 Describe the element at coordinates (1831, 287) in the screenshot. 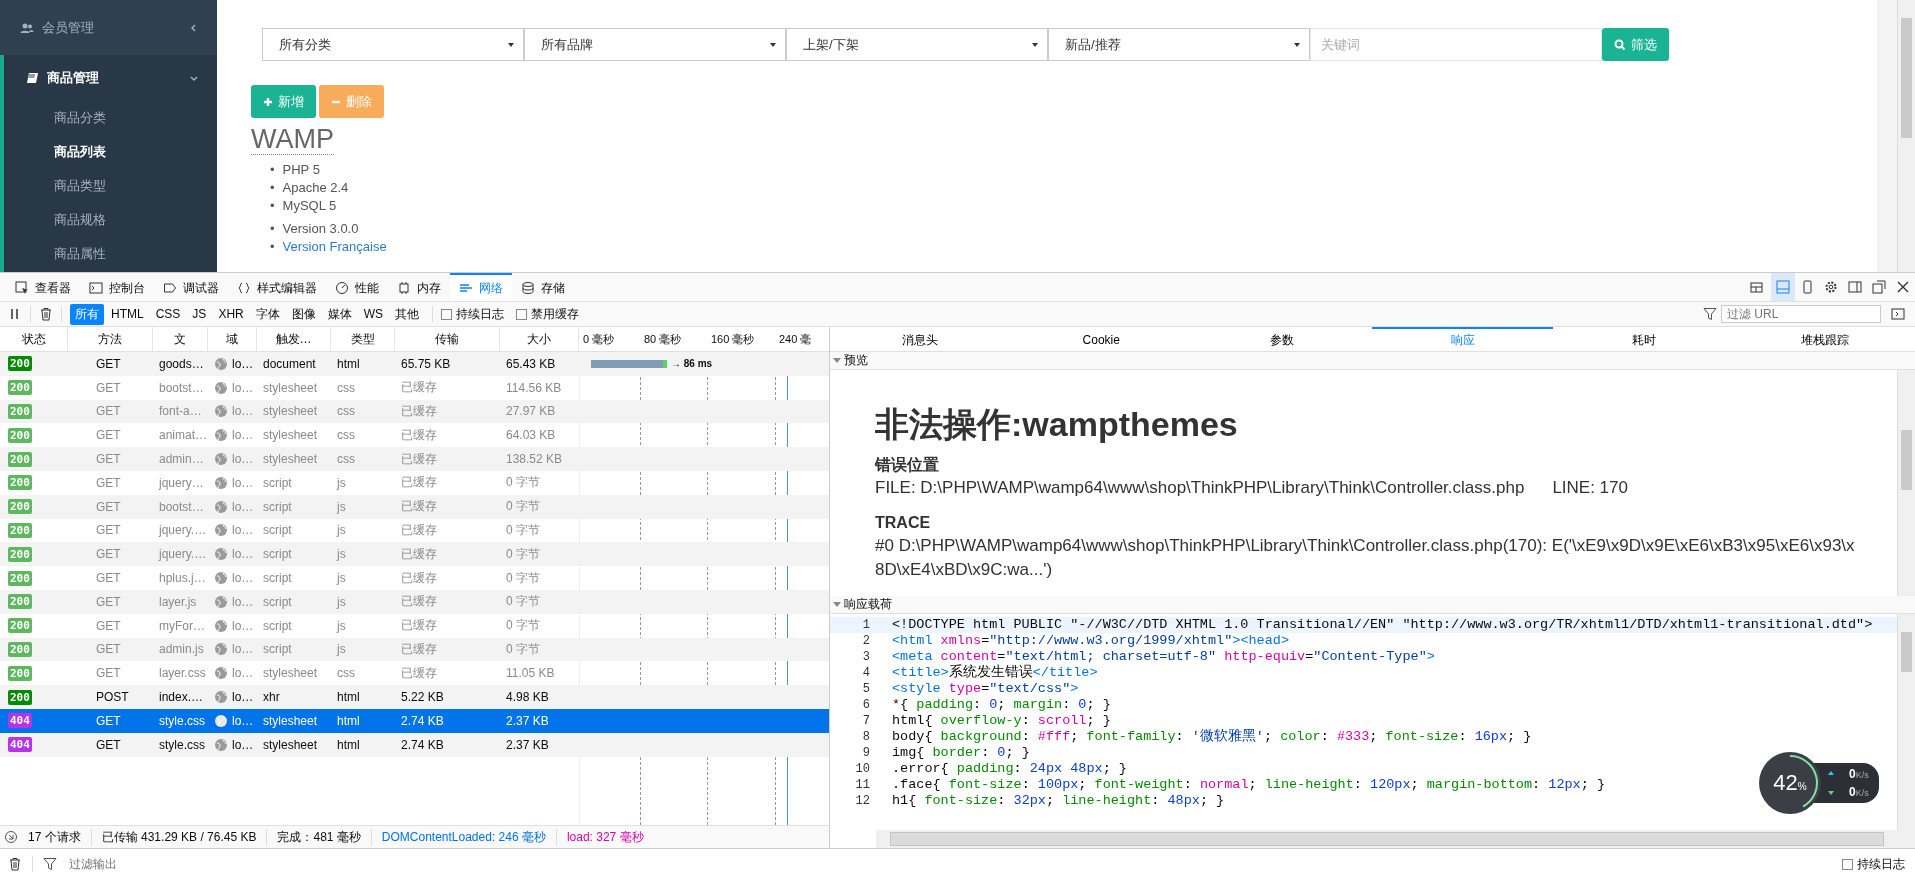

I see `settings-icon` at that location.